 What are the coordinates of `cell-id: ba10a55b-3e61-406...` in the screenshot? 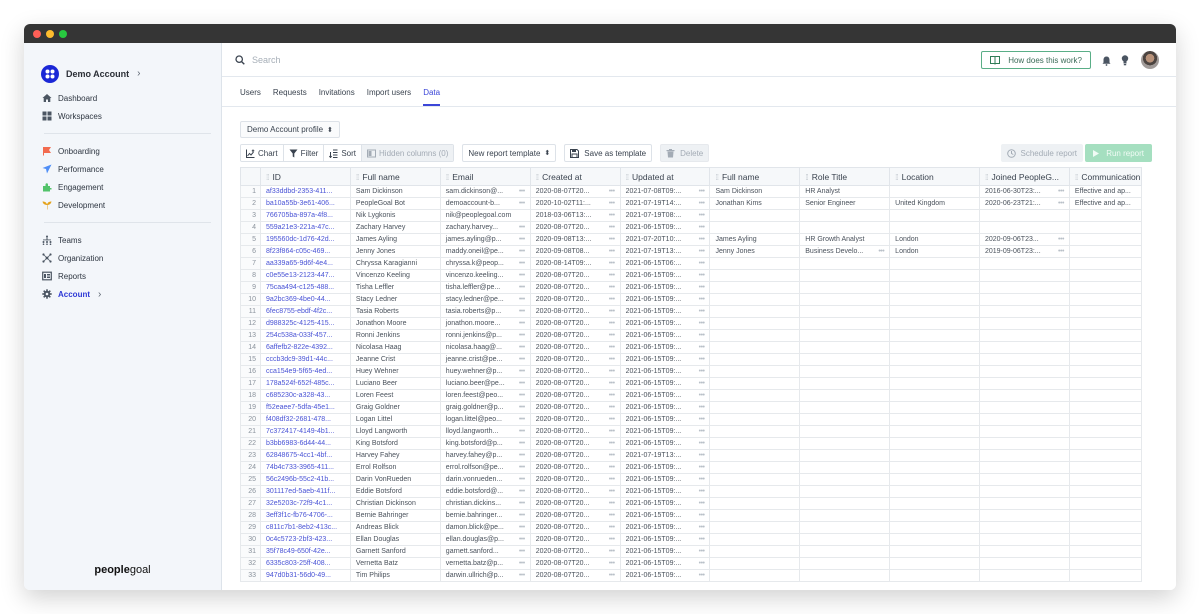 It's located at (305, 203).